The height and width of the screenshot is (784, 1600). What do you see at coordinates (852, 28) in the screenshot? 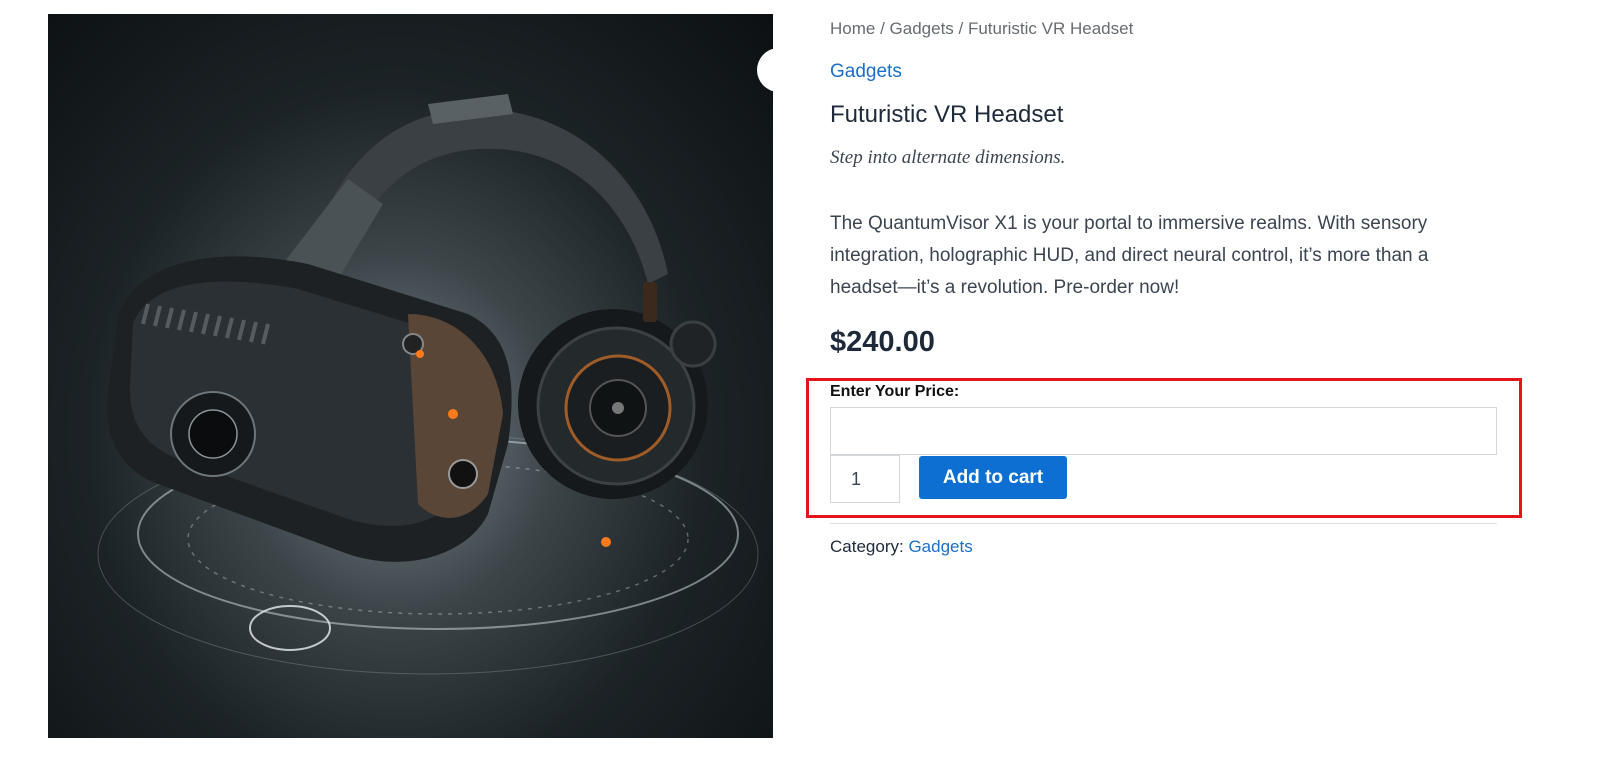
I see `breadcrumb-home: Home` at bounding box center [852, 28].